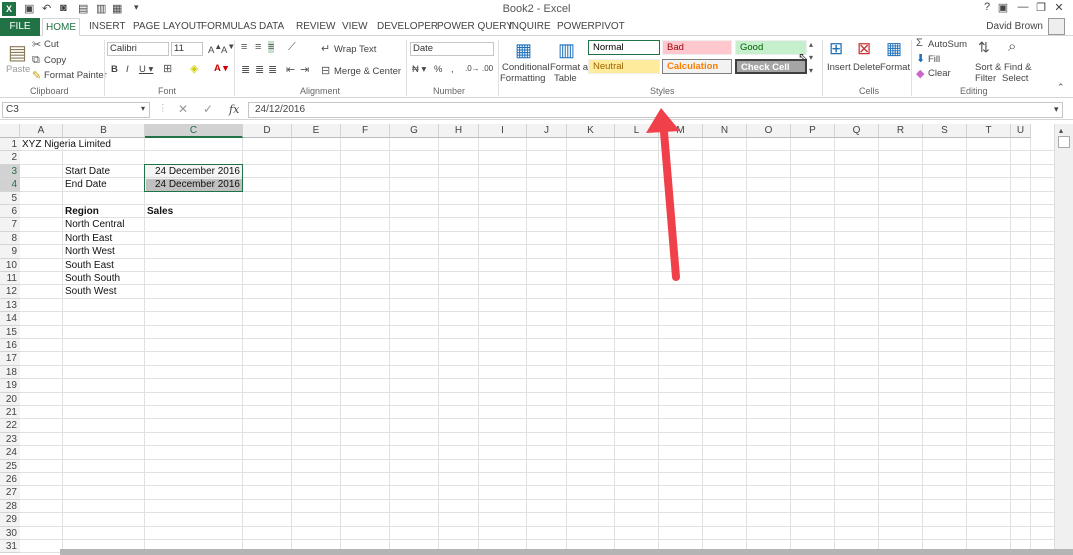 The height and width of the screenshot is (555, 1073). What do you see at coordinates (245, 69) in the screenshot?
I see `align-left-icon: ≣` at bounding box center [245, 69].